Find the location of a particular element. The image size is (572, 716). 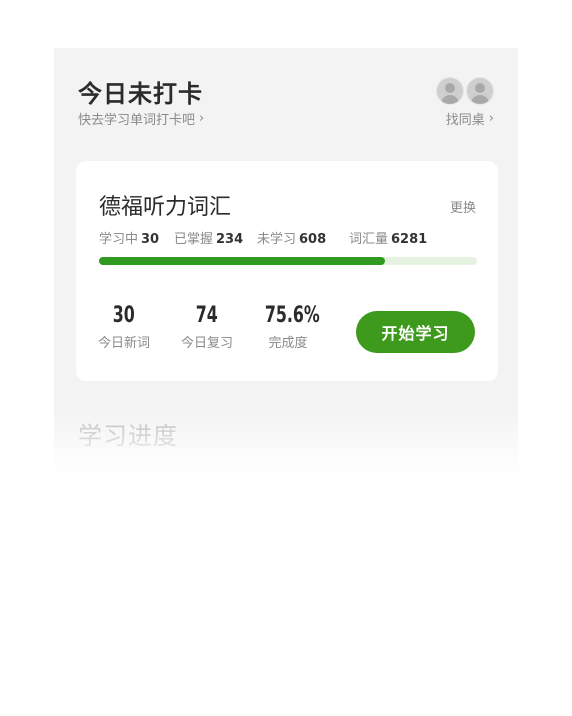

change-book-button: 更换 is located at coordinates (463, 206).